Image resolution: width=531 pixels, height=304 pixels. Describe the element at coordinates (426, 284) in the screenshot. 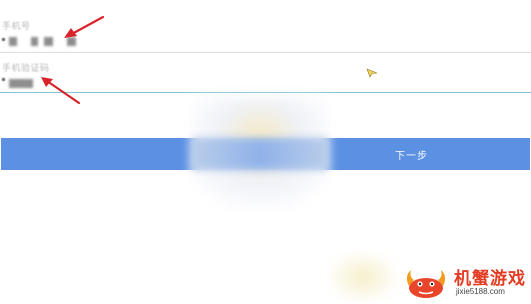

I see `crab-logo-icon` at that location.